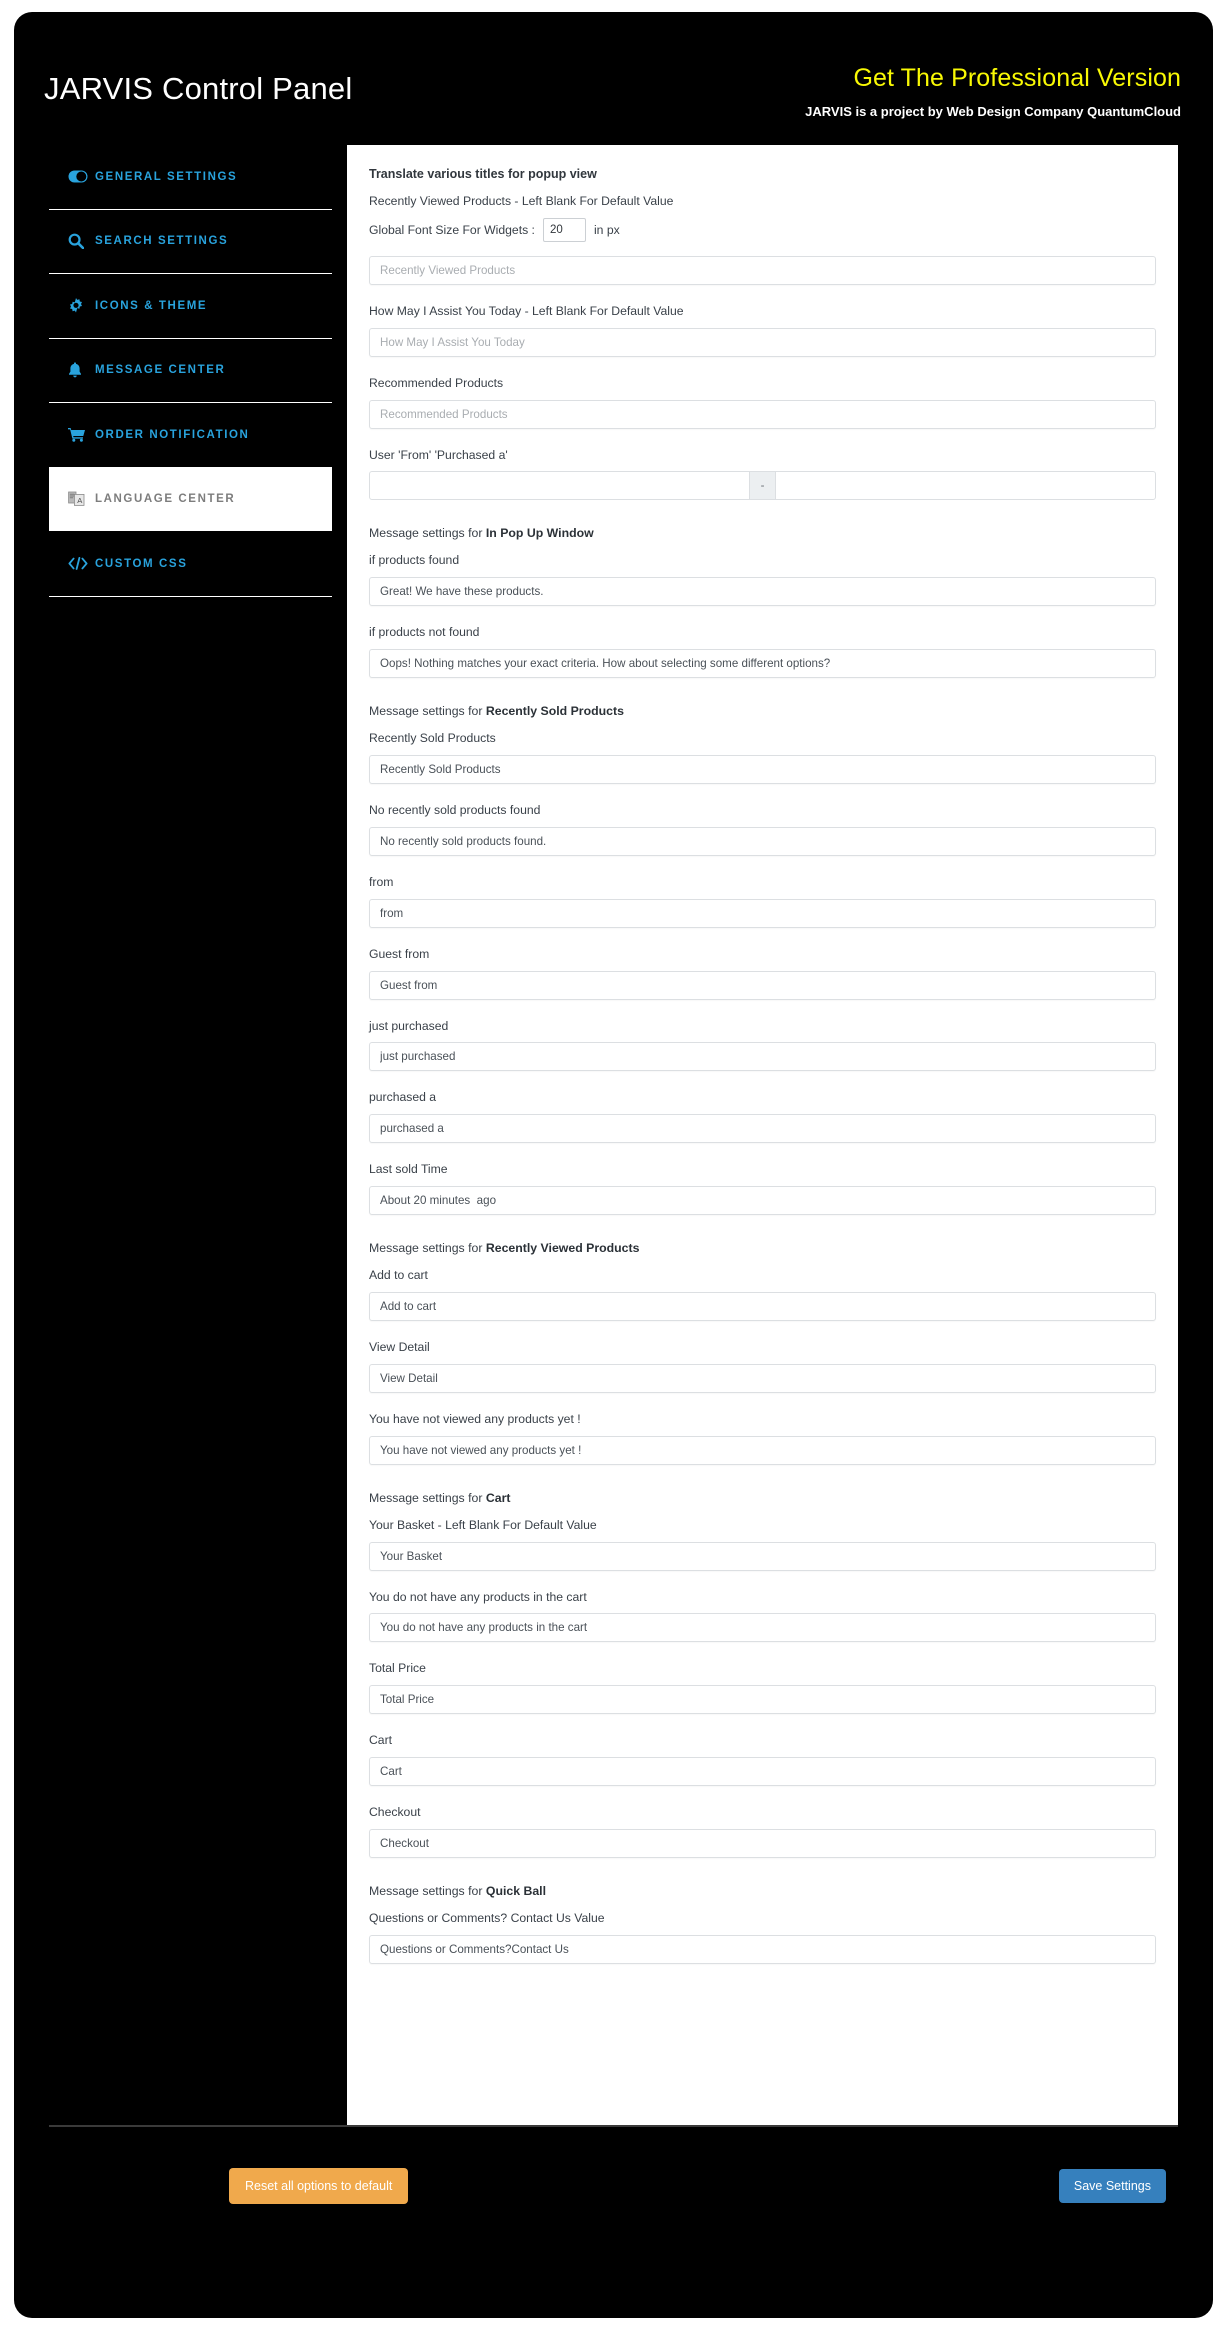 The width and height of the screenshot is (1227, 2331). What do you see at coordinates (198, 88) in the screenshot?
I see `page-title: JARVIS Control Panel` at bounding box center [198, 88].